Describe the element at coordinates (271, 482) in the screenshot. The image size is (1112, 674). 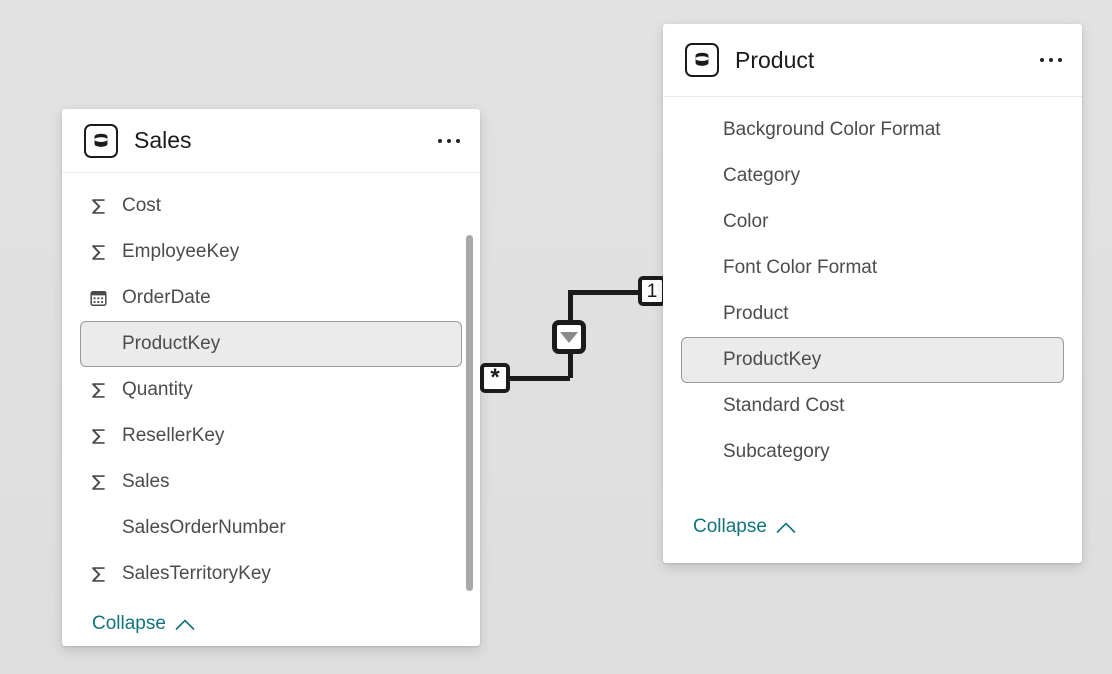
I see `field-row-sales: Sales` at that location.